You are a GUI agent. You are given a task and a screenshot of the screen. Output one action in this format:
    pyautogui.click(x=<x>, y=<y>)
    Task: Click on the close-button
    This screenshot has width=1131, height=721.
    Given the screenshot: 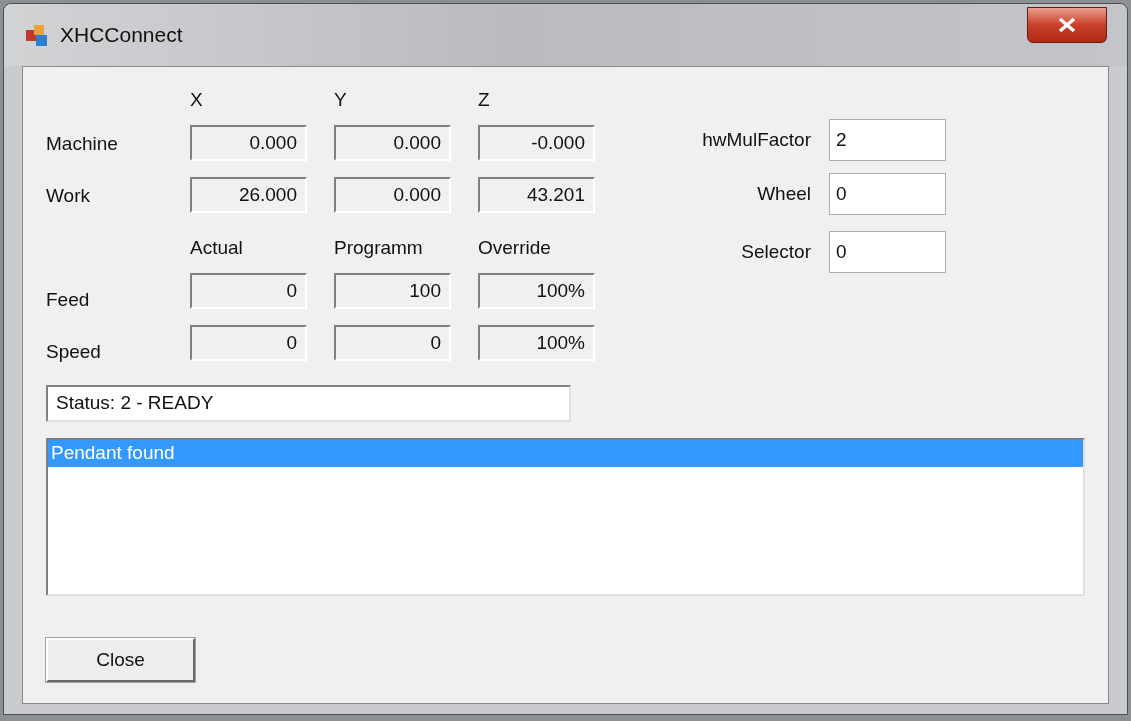 What is the action you would take?
    pyautogui.click(x=1067, y=25)
    